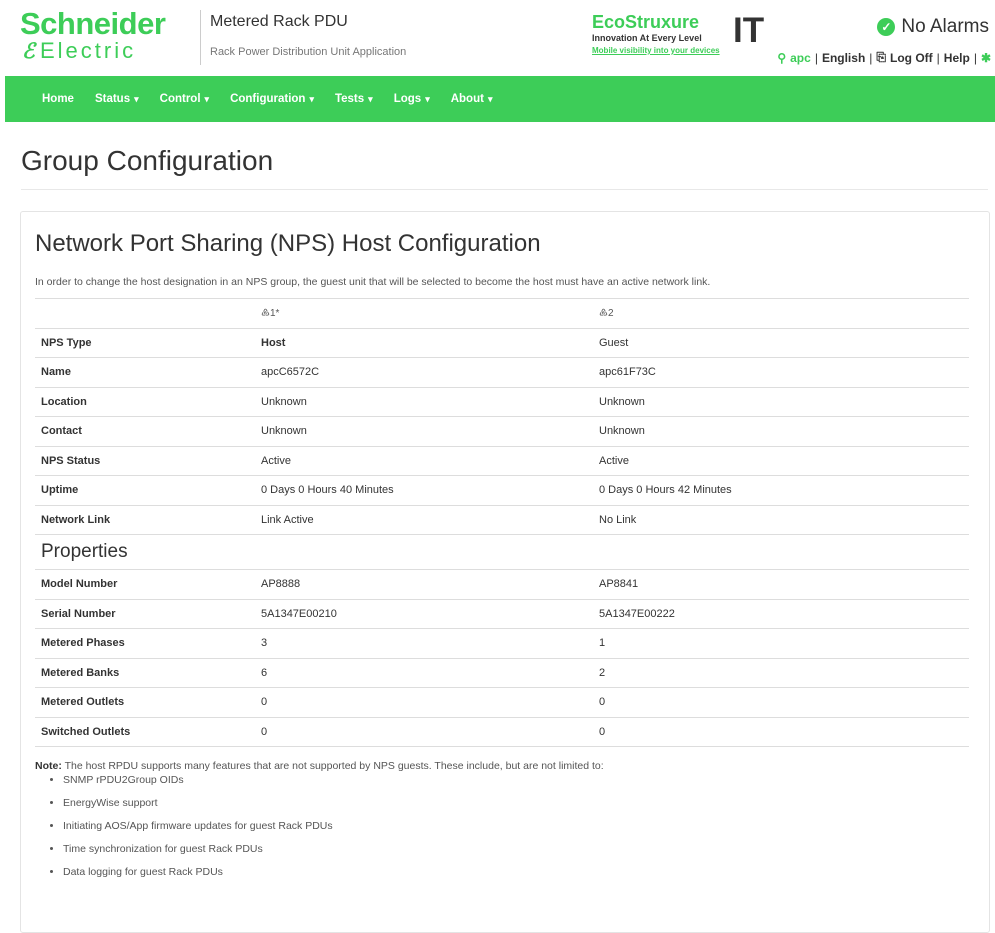  I want to click on nav-configuration-label: Configuration, so click(268, 99).